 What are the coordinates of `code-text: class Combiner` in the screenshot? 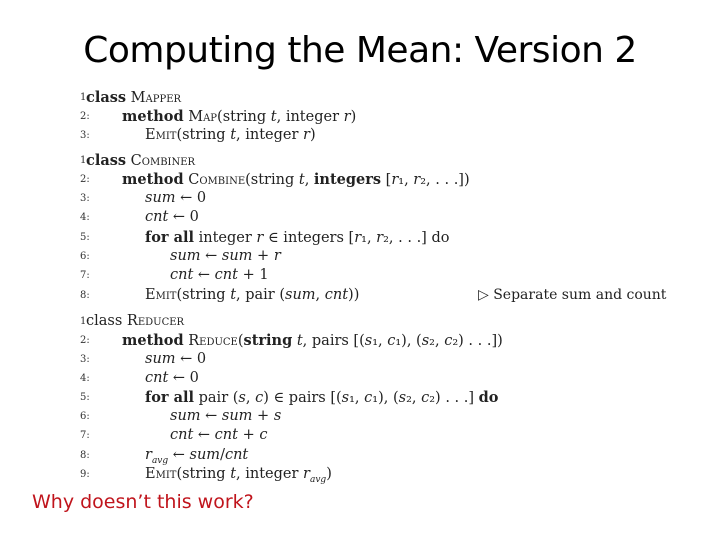 It's located at (141, 160).